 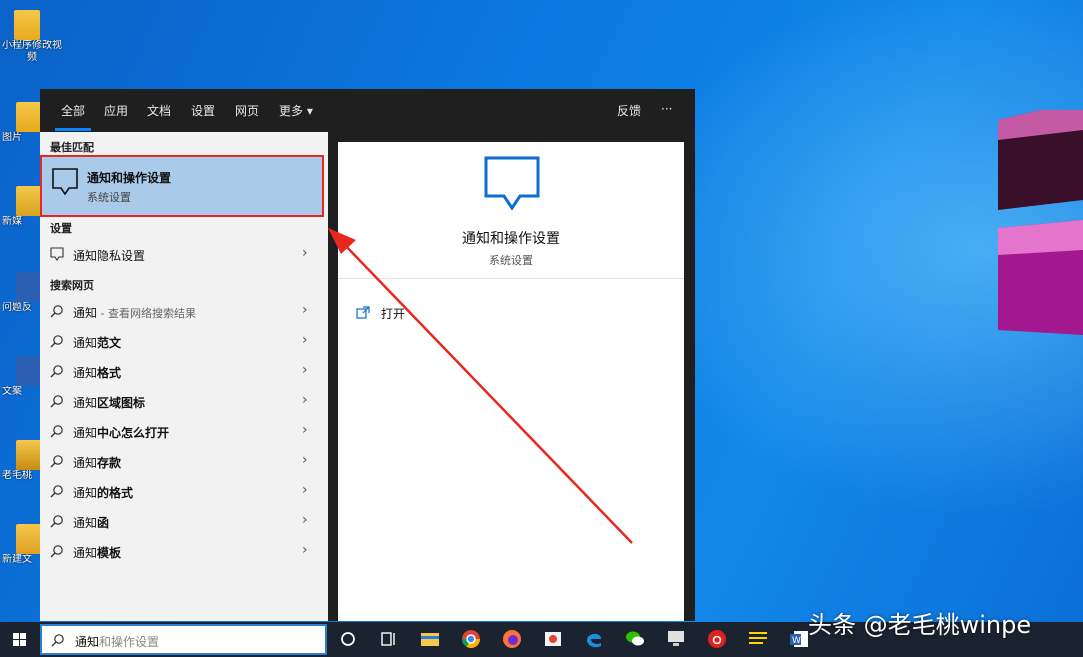 I want to click on tab-all: 全部, so click(x=73, y=116).